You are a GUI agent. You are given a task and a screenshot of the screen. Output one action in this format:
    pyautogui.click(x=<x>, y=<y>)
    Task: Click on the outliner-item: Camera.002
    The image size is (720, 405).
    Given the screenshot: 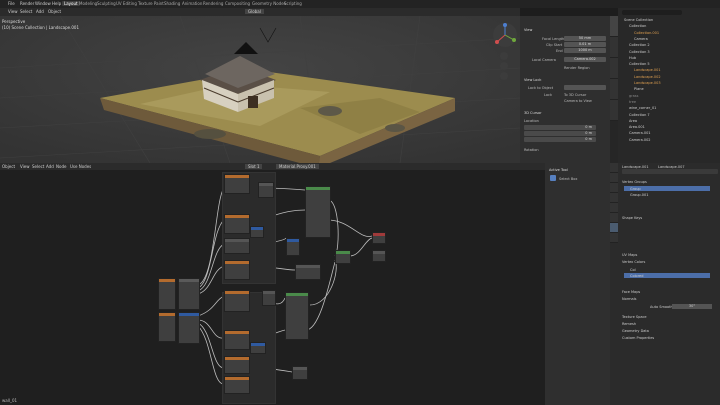 What is the action you would take?
    pyautogui.click(x=640, y=140)
    